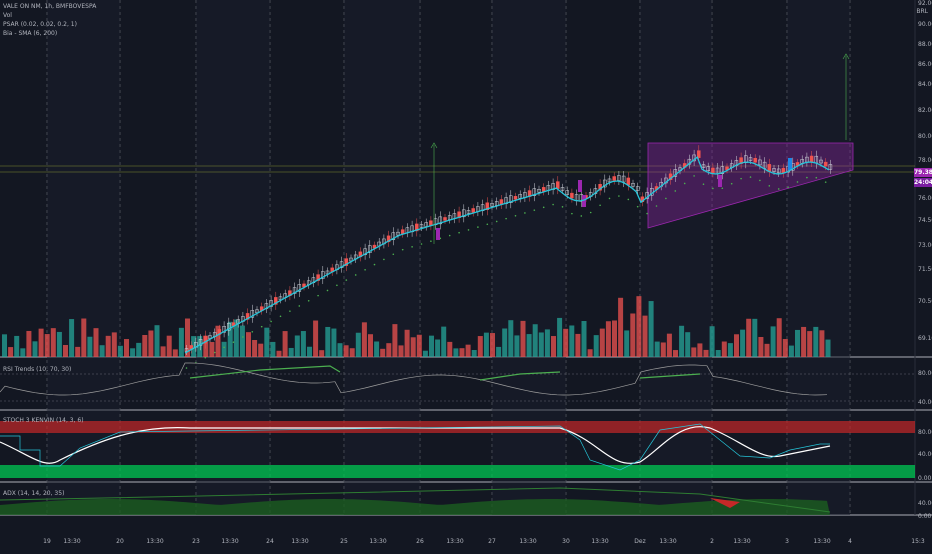  I want to click on price-axis-label: 69.10, so click(925, 338).